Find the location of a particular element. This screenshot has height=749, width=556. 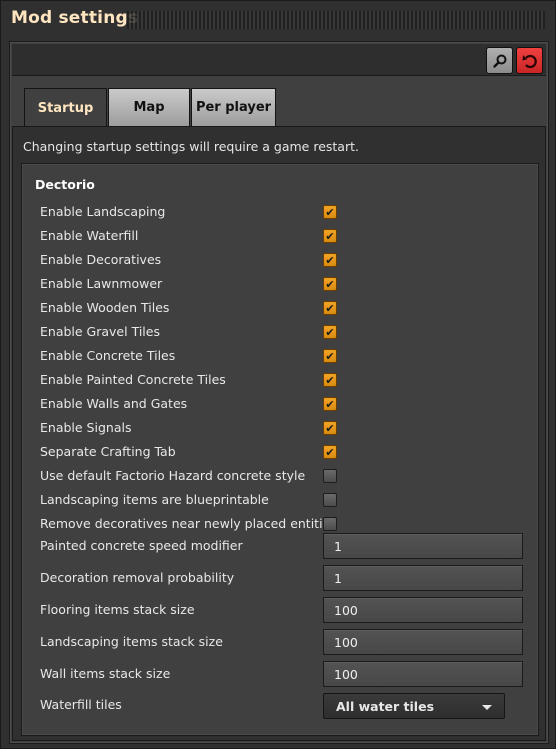

setting-label: Enable Concrete Tiles is located at coordinates (108, 355).